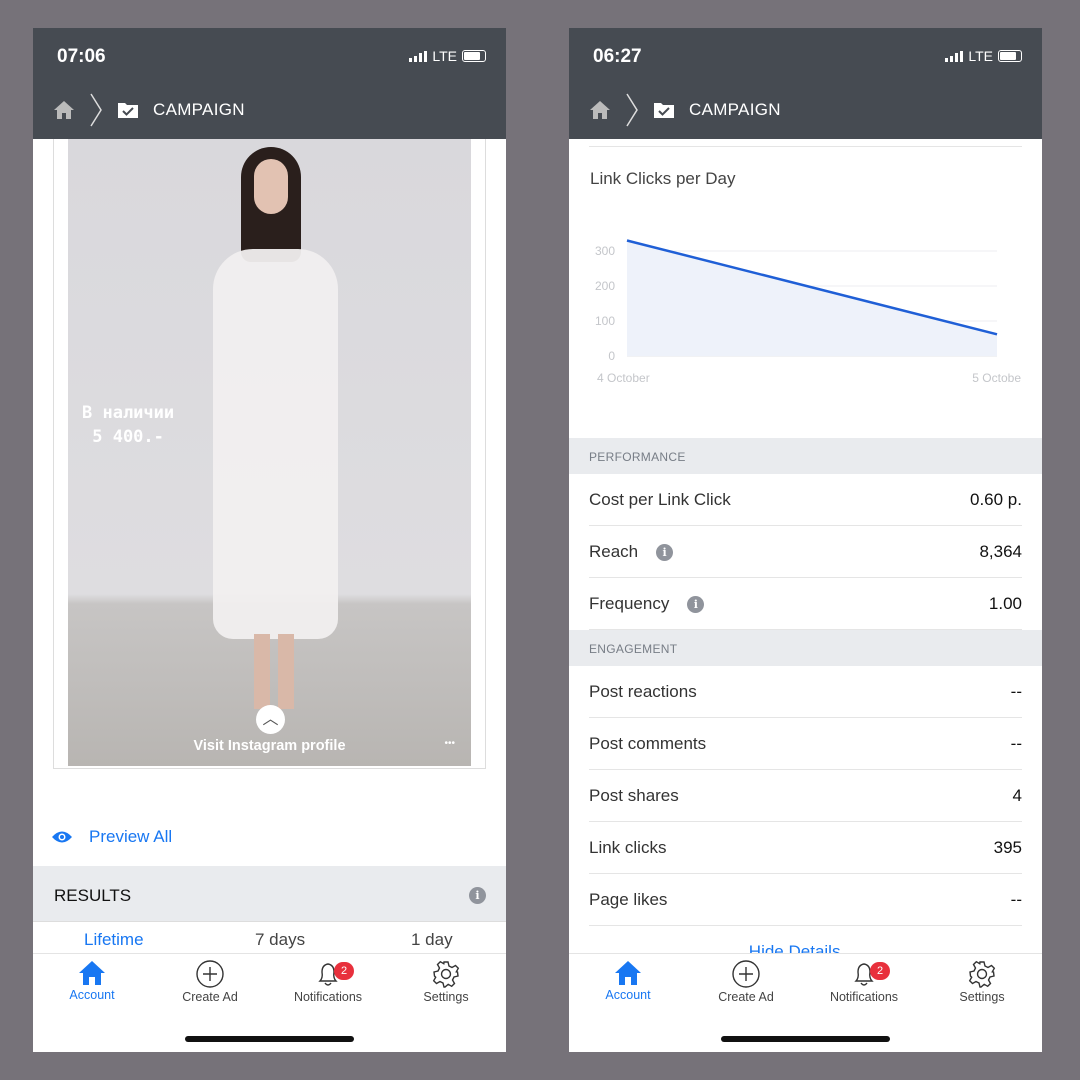 This screenshot has width=1080, height=1080. I want to click on dress, so click(275, 444).